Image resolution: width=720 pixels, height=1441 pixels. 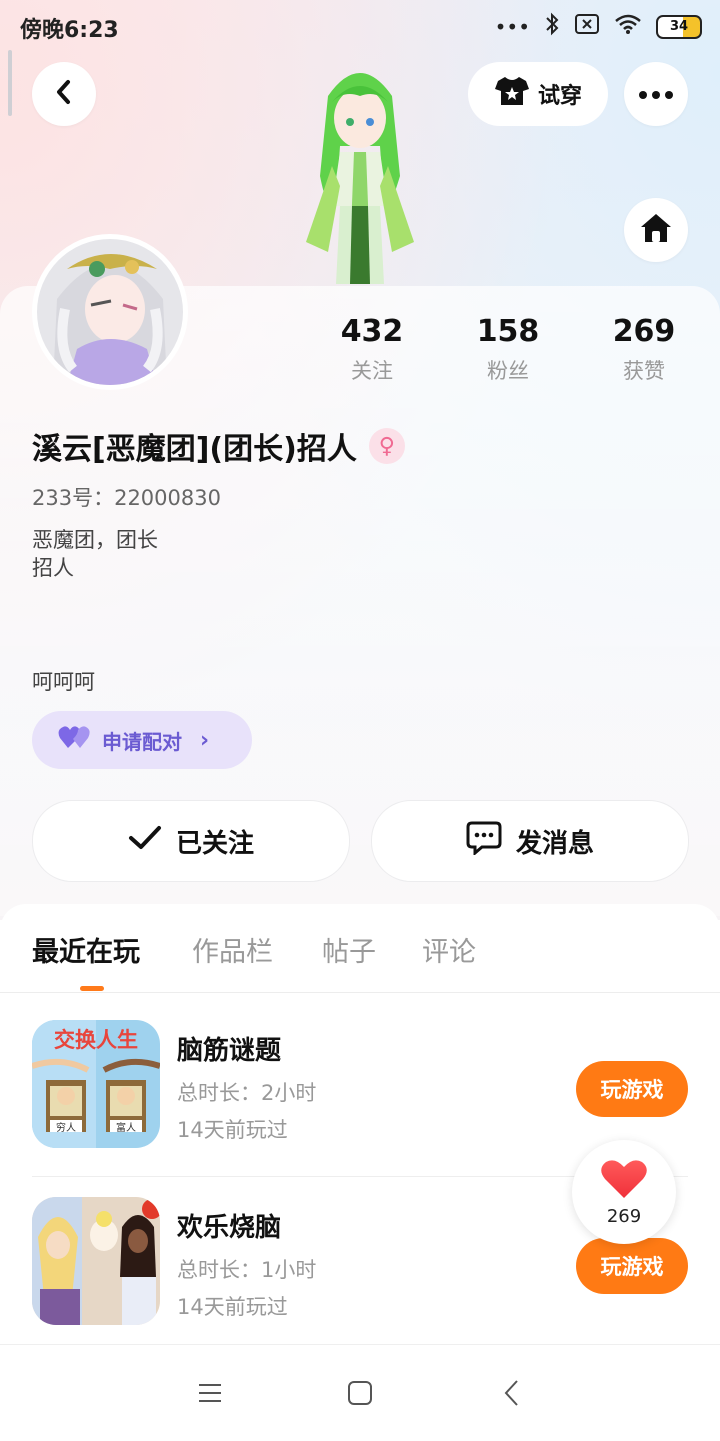 I want to click on system-navigation-bar, so click(x=360, y=1392).